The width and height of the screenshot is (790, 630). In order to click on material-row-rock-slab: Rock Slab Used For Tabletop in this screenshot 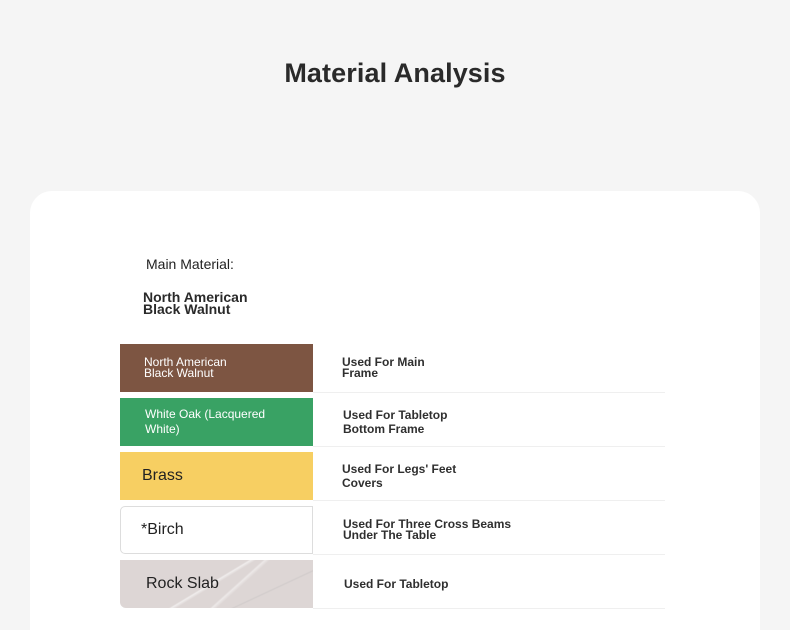, I will do `click(392, 584)`.